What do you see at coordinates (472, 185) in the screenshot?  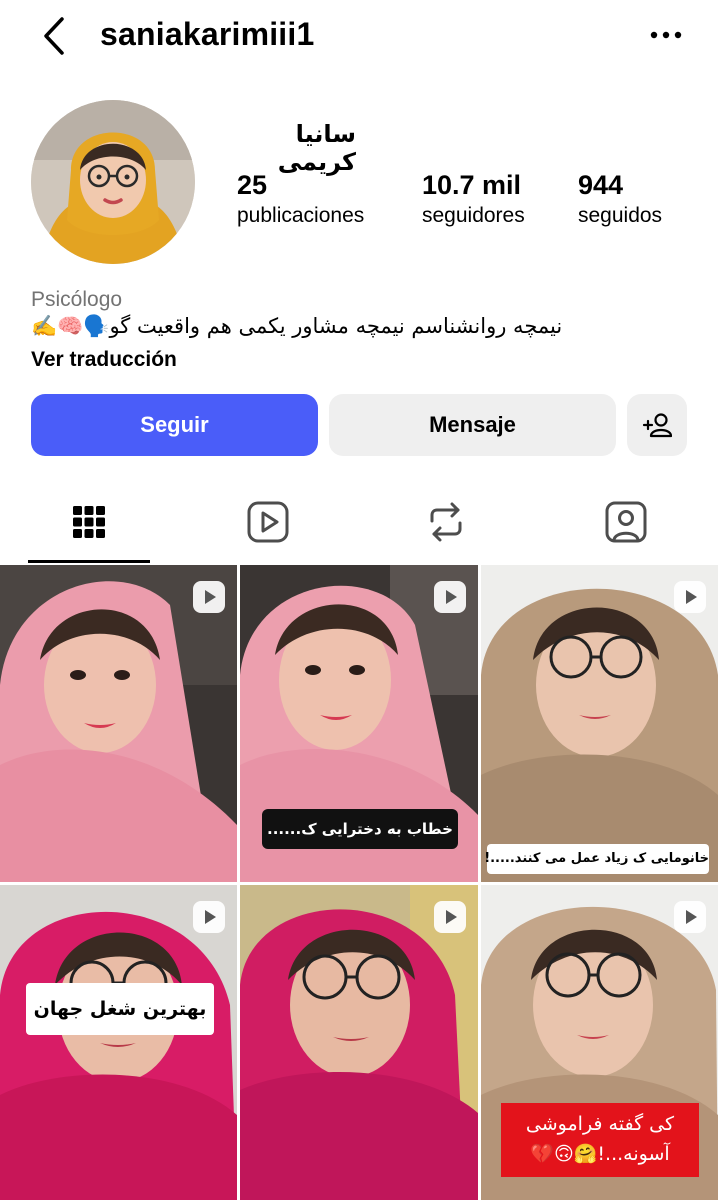 I see `followers-count: 10.7 mil` at bounding box center [472, 185].